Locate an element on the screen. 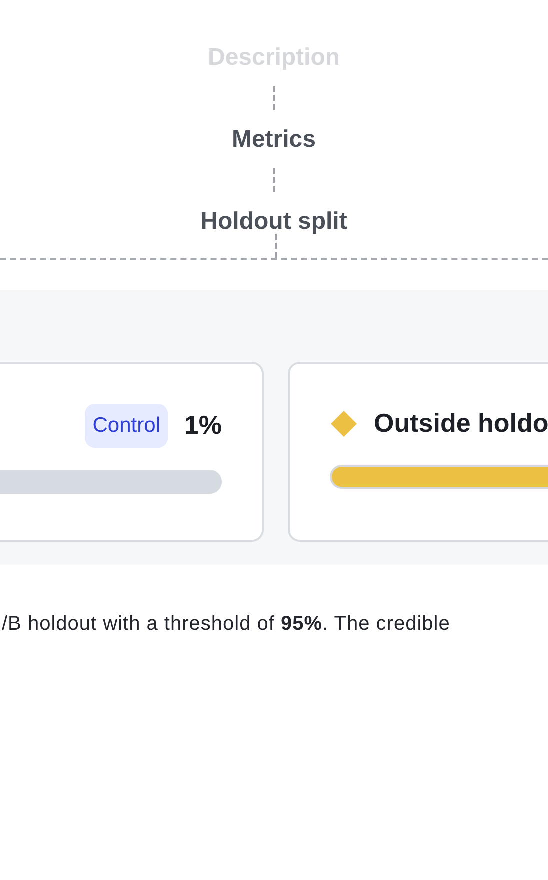 The height and width of the screenshot is (880, 548). group-title: Outside holdo is located at coordinates (461, 423).